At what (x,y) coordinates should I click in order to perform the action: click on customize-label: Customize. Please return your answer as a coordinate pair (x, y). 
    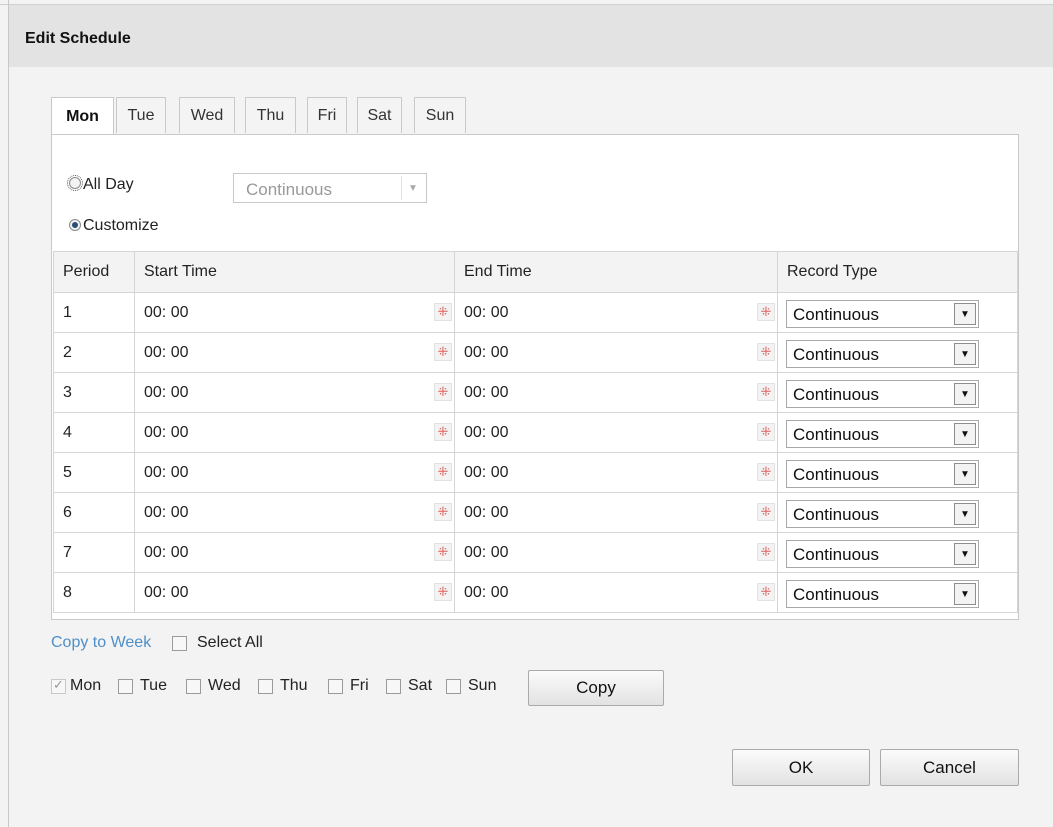
    Looking at the image, I should click on (121, 225).